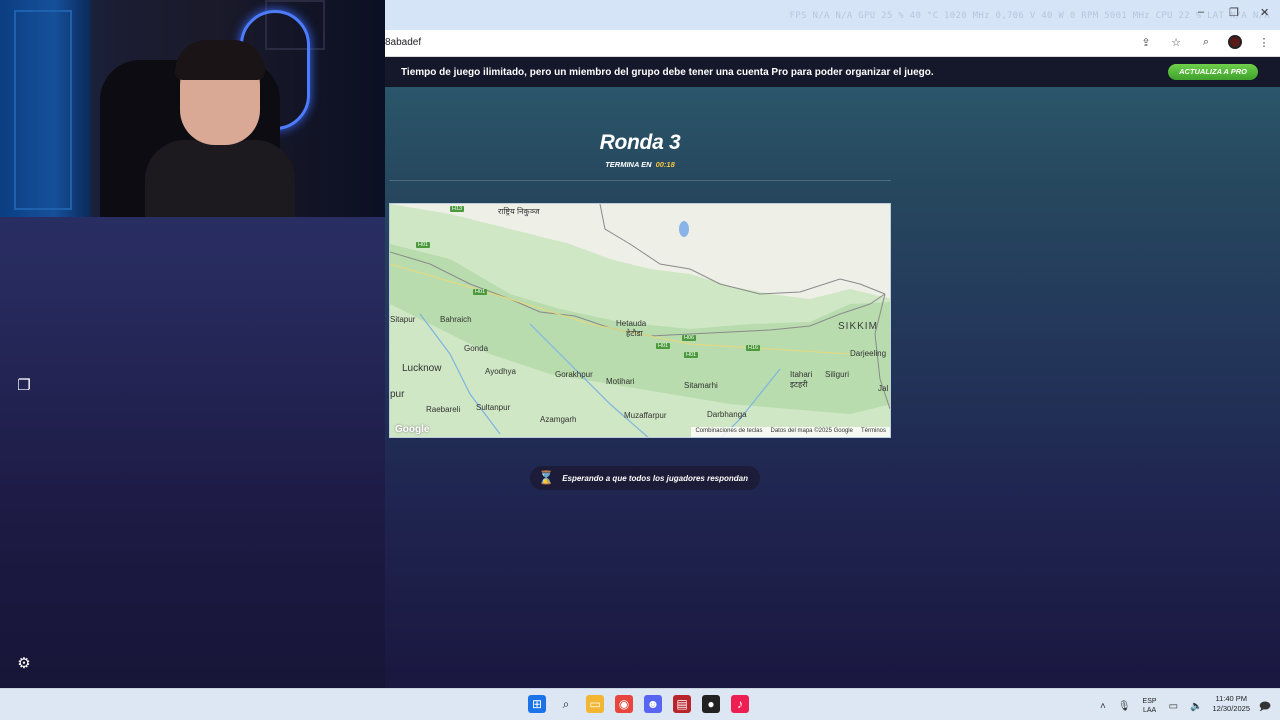 This screenshot has width=1280, height=720. I want to click on lang-top: ESP, so click(1149, 701).